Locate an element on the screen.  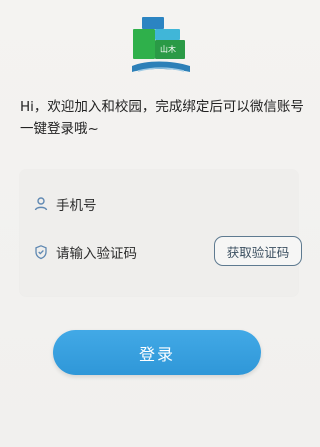
logo-badge: 山木 is located at coordinates (168, 49).